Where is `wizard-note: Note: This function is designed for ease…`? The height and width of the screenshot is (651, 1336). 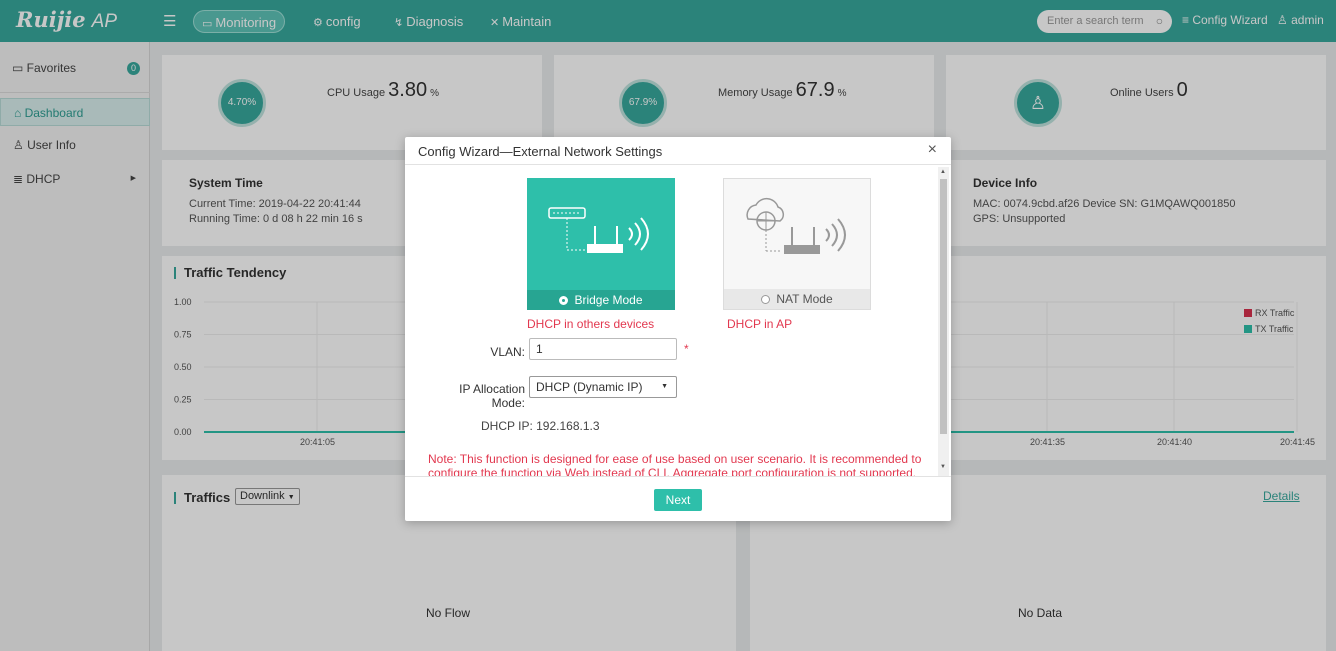 wizard-note: Note: This function is designed for ease… is located at coordinates (675, 464).